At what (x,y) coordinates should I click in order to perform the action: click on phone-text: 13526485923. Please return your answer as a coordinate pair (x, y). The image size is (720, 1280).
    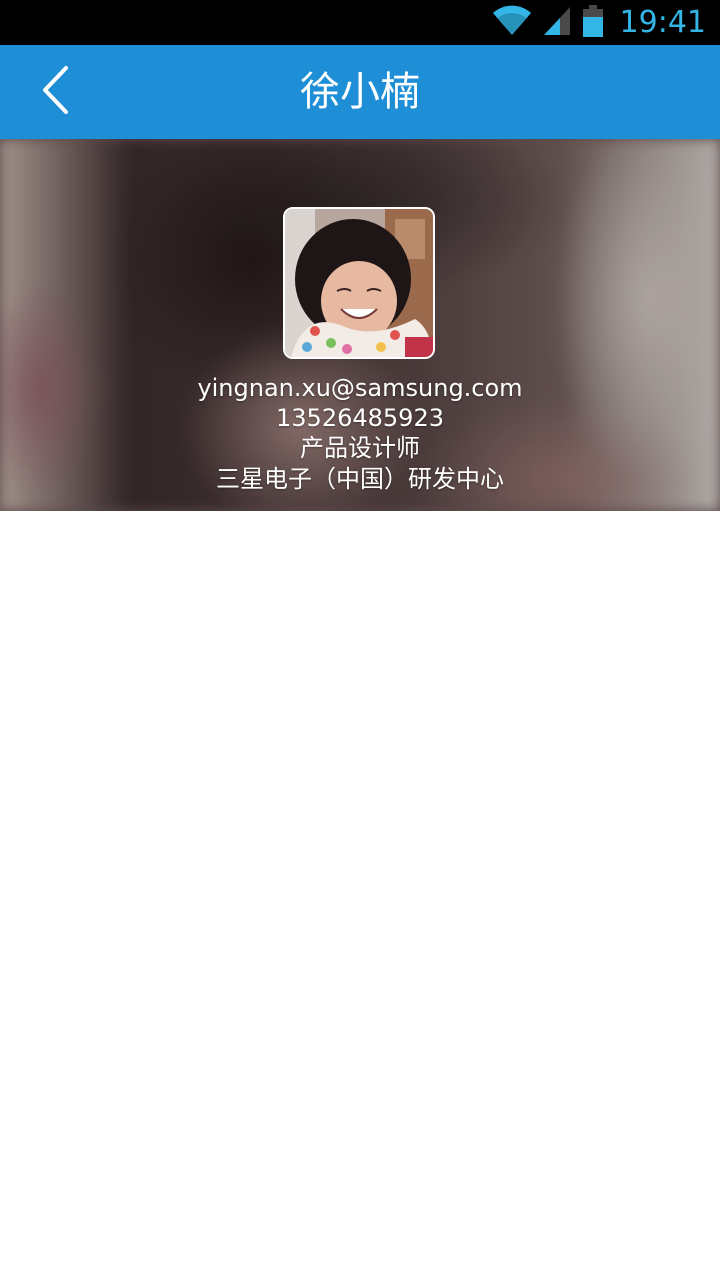
    Looking at the image, I should click on (360, 418).